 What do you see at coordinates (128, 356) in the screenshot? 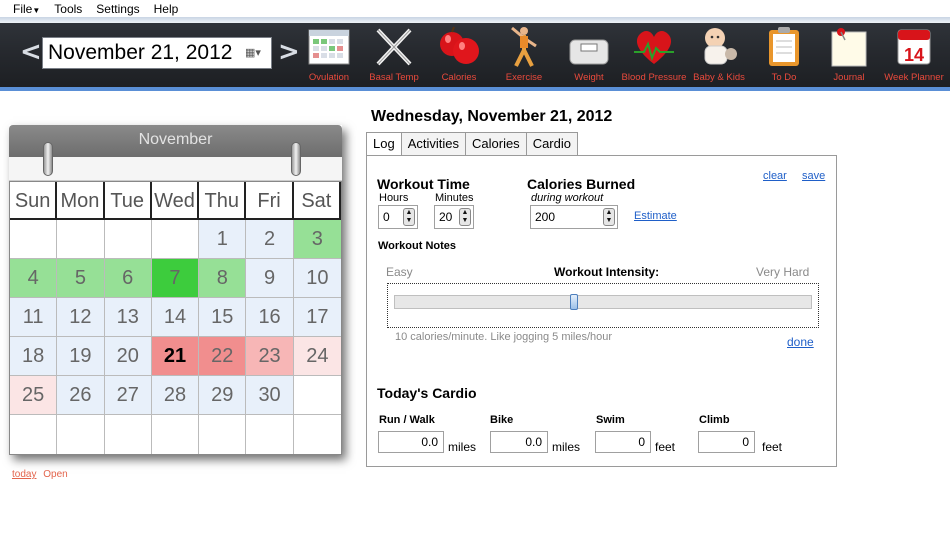
I see `calendar-day-cell: 20` at bounding box center [128, 356].